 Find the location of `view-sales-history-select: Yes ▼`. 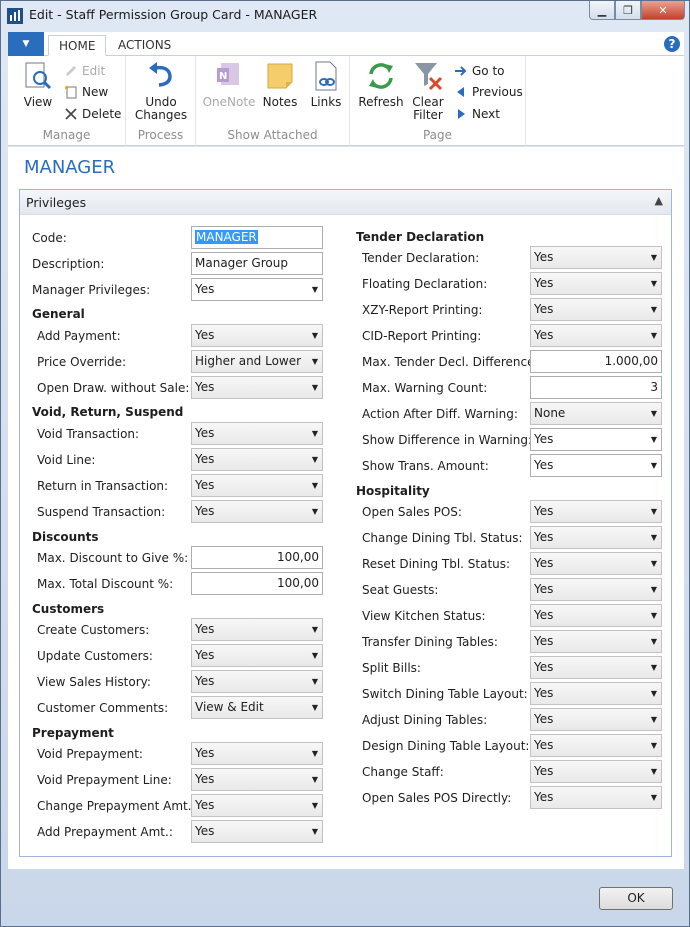

view-sales-history-select: Yes ▼ is located at coordinates (257, 681).